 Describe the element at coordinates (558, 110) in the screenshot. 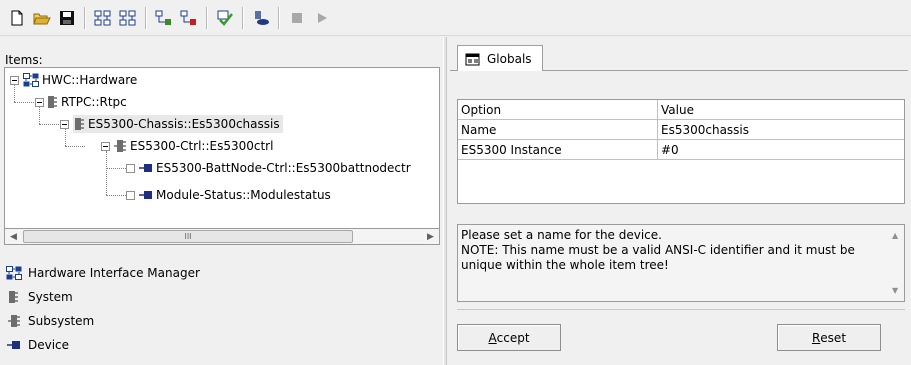

I see `column-header-option: Option` at that location.